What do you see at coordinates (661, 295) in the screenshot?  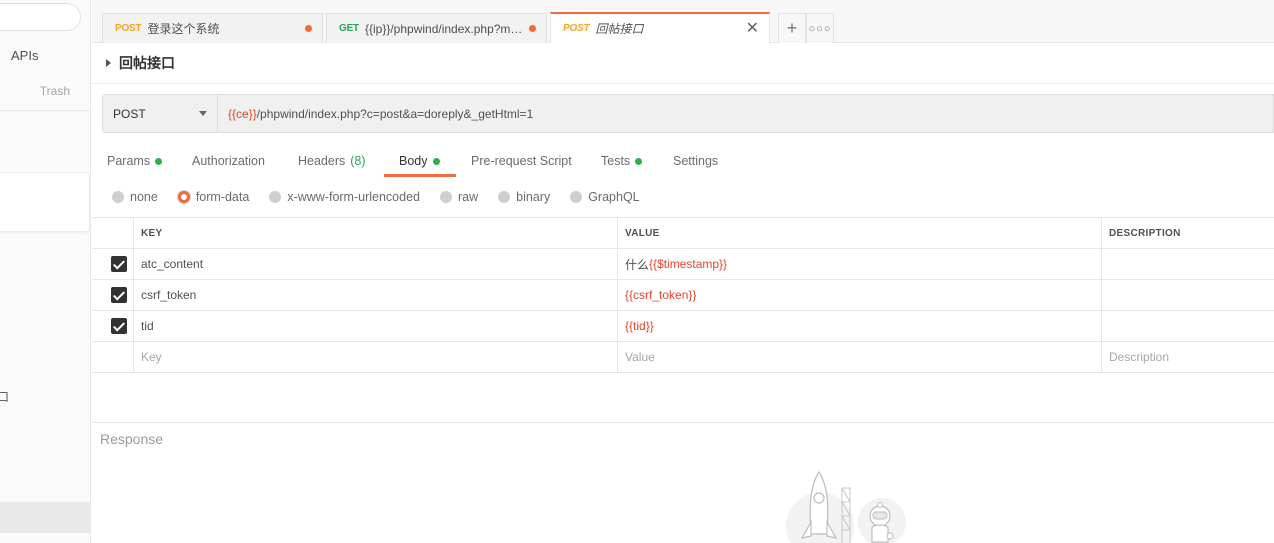 I see `value-variable: {{csrf_token}}` at bounding box center [661, 295].